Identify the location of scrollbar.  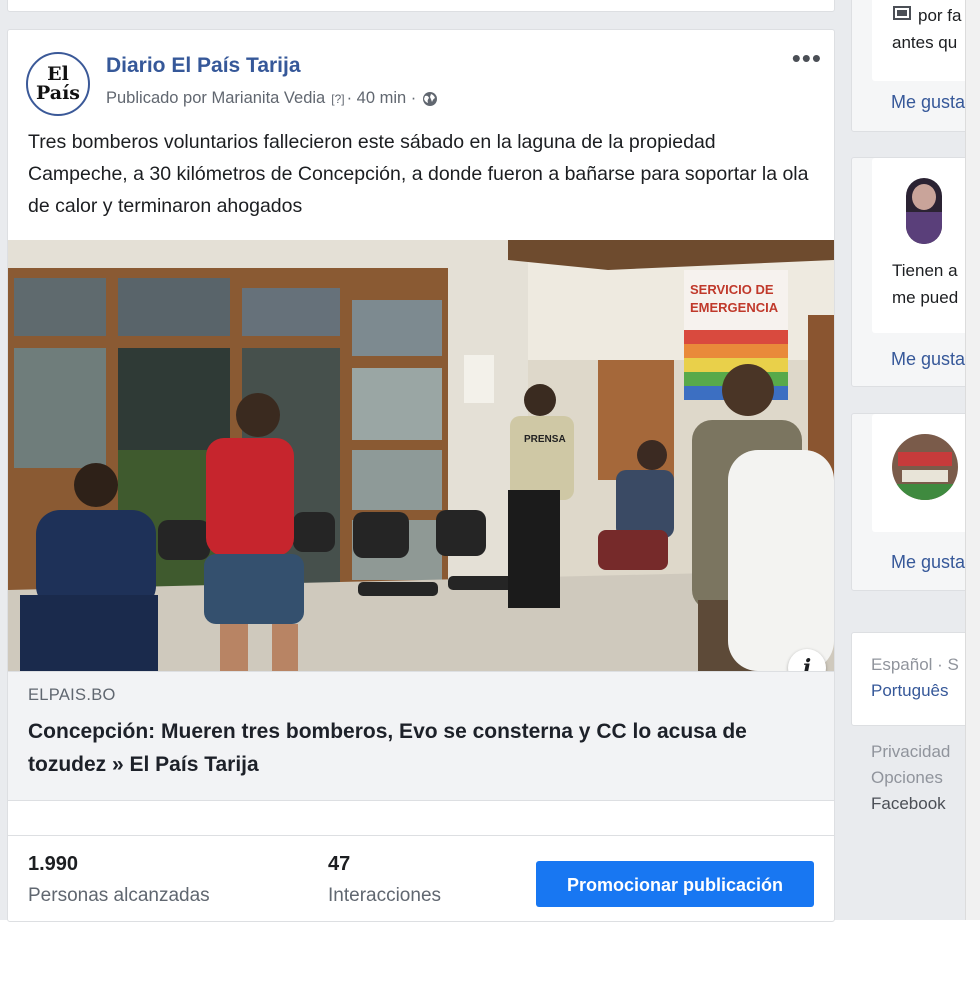
(972, 460).